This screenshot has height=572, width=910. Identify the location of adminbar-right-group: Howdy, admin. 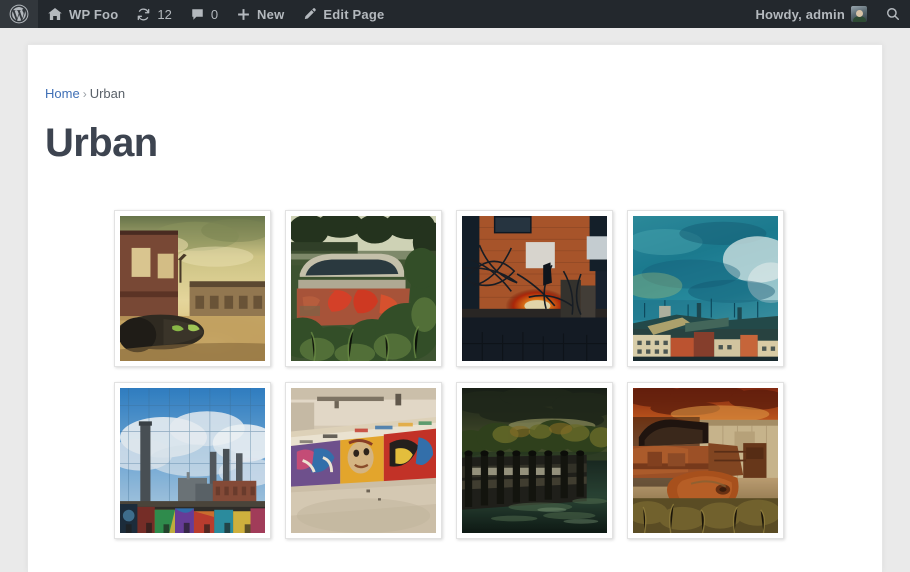
(828, 14).